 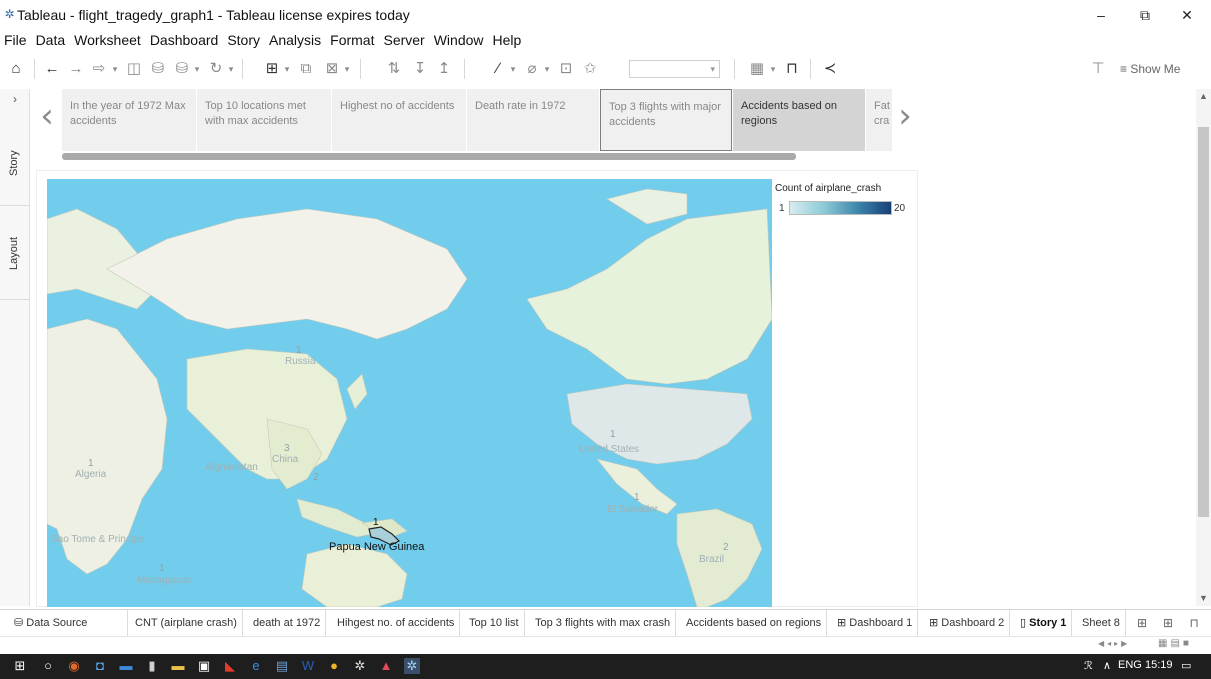 What do you see at coordinates (15, 40) in the screenshot?
I see `menu-file: File` at bounding box center [15, 40].